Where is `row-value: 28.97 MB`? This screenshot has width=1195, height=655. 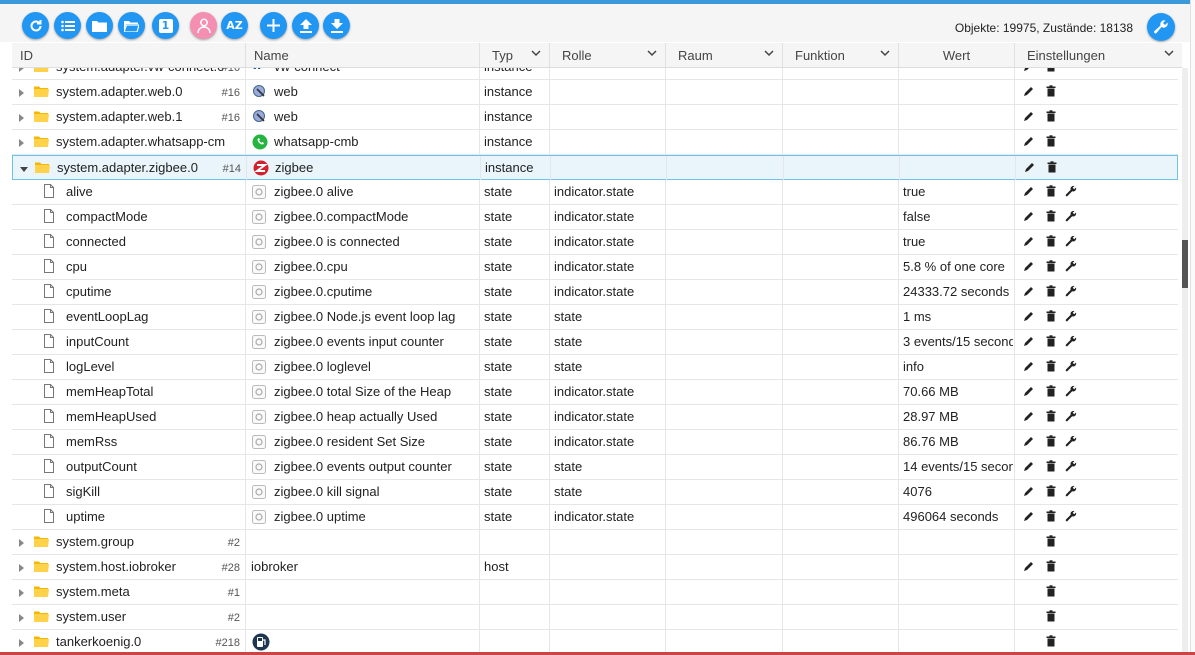
row-value: 28.97 MB is located at coordinates (958, 417).